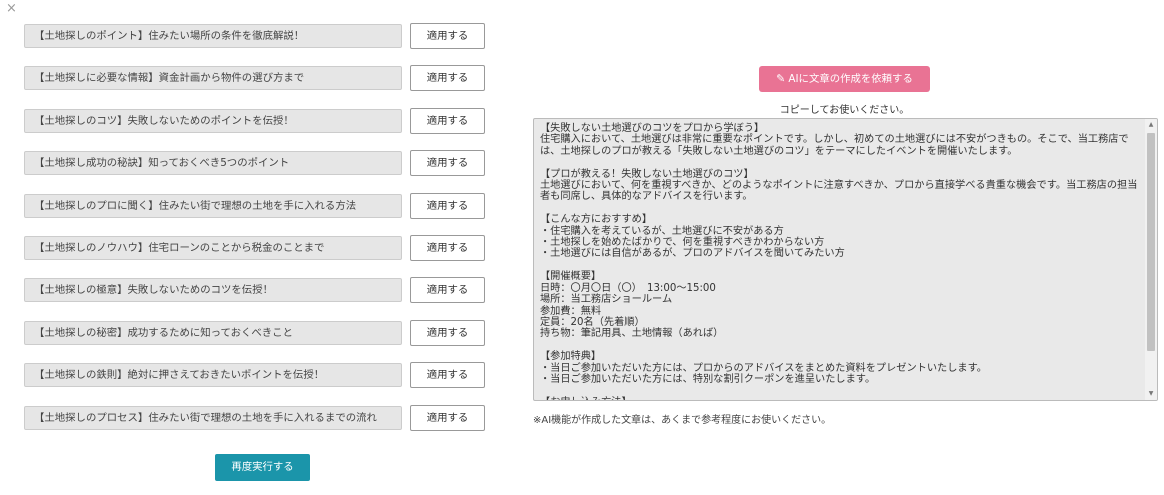 This screenshot has height=495, width=1164. I want to click on title-row: 【土地探しのプロセス】住みたい街で理想の土地を手に入れるまでの流れ 適用する, so click(255, 418).